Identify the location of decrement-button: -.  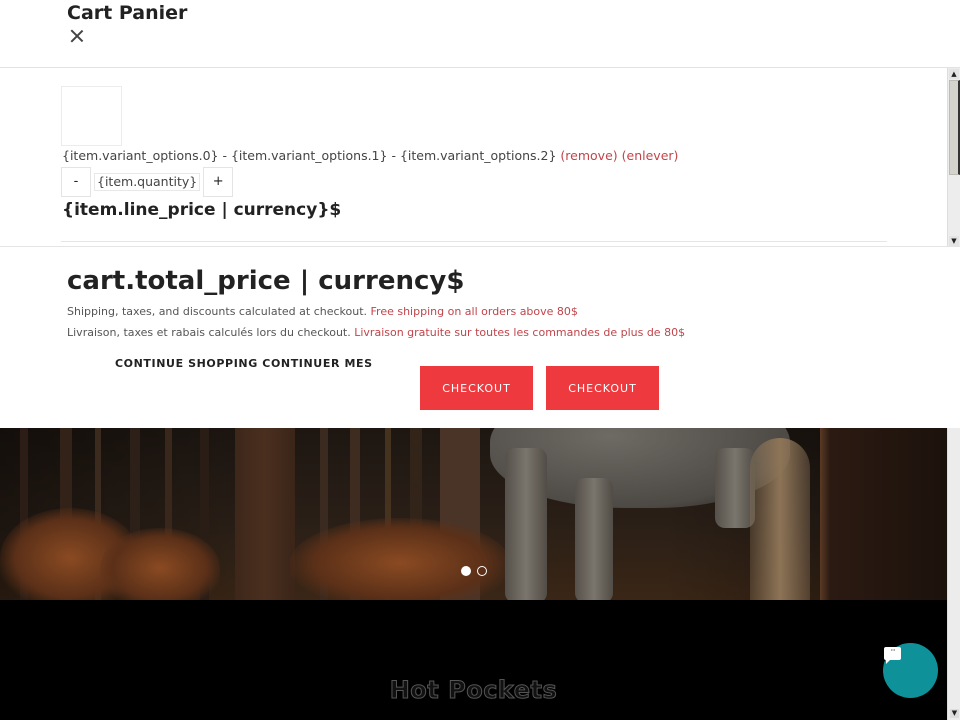
(76, 182).